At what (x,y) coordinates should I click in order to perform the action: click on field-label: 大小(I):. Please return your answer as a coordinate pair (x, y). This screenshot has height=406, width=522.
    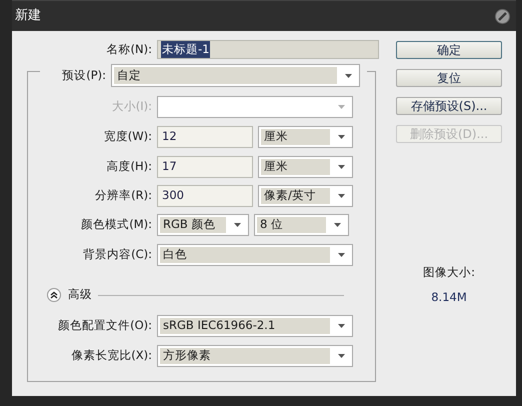
    Looking at the image, I should click on (131, 107).